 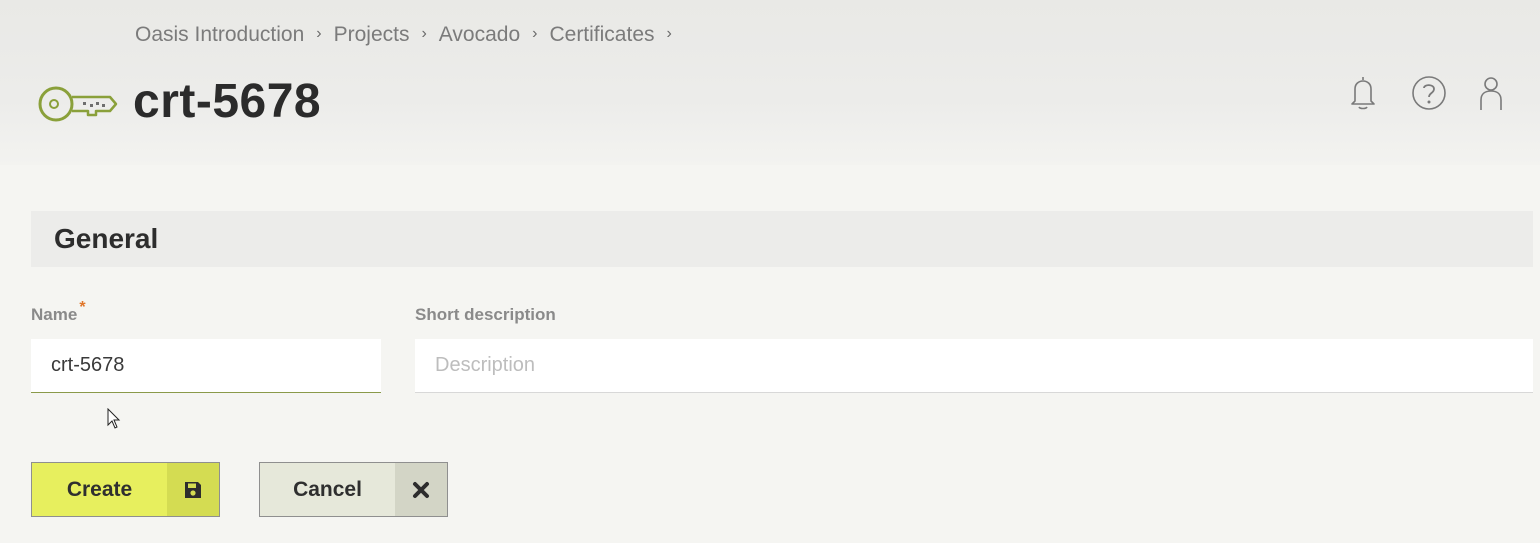 What do you see at coordinates (206, 366) in the screenshot?
I see `name-input` at bounding box center [206, 366].